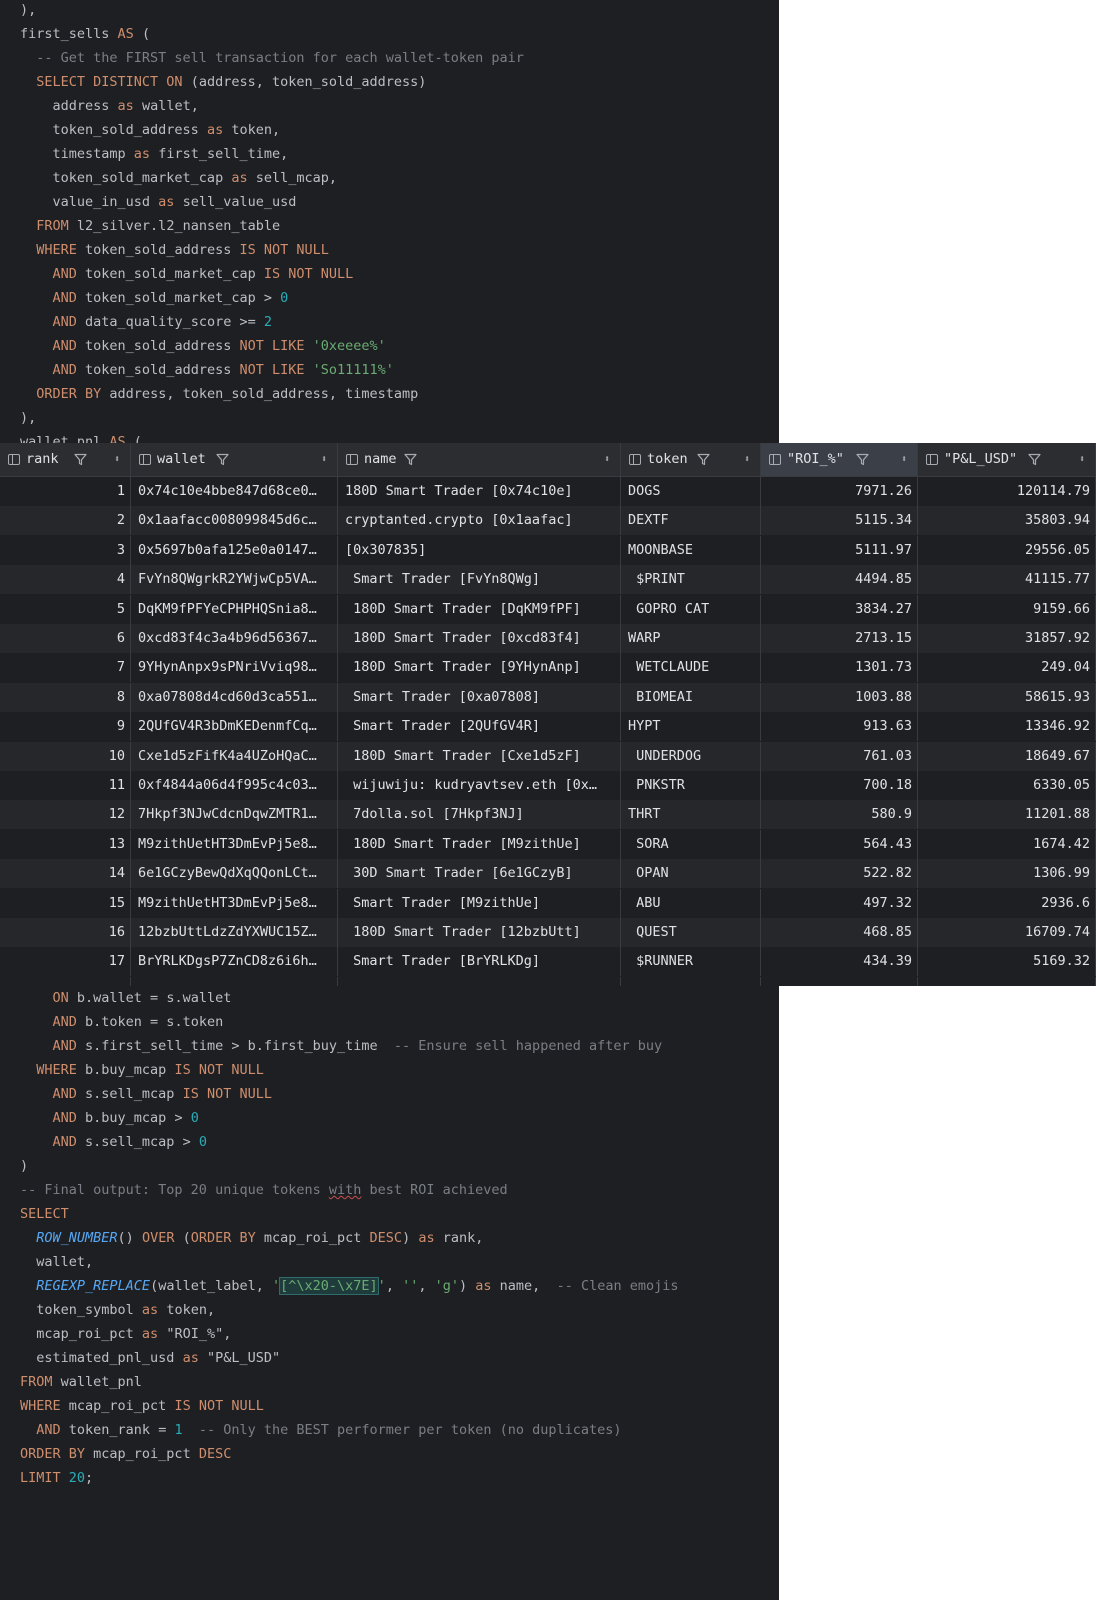 The height and width of the screenshot is (1600, 1096). I want to click on column-header-pnl: "P&L_USD" ⬍, so click(1007, 459).